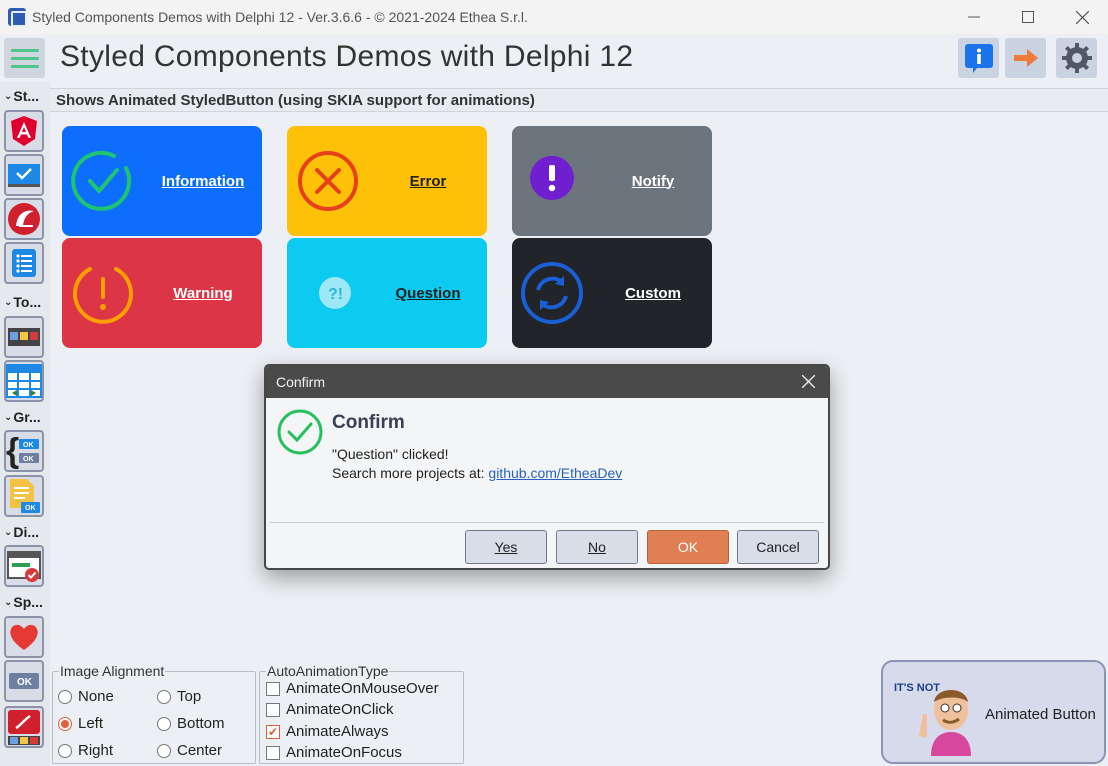 This screenshot has height=766, width=1108. Describe the element at coordinates (1028, 17) in the screenshot. I see `maximize-button` at that location.